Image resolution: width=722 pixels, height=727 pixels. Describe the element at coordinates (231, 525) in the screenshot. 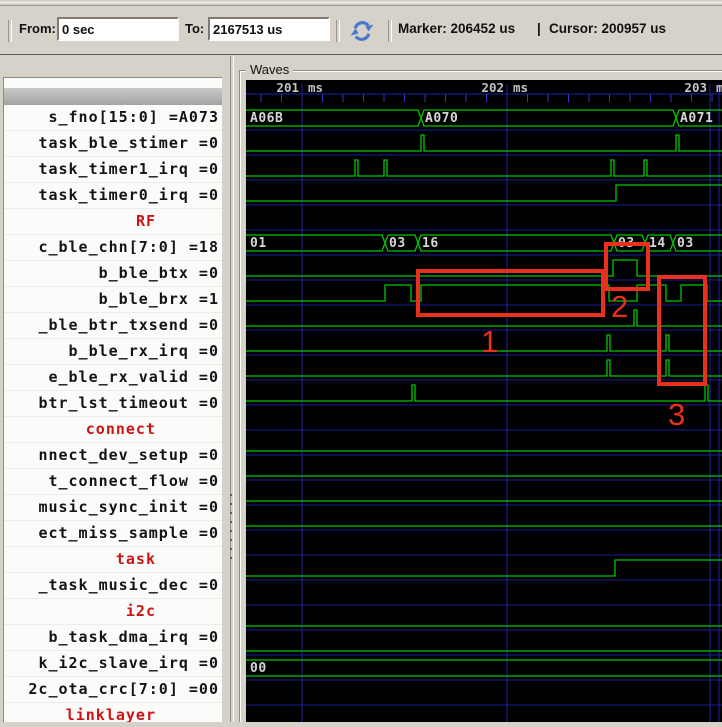

I see `splitter-handle-icon` at that location.